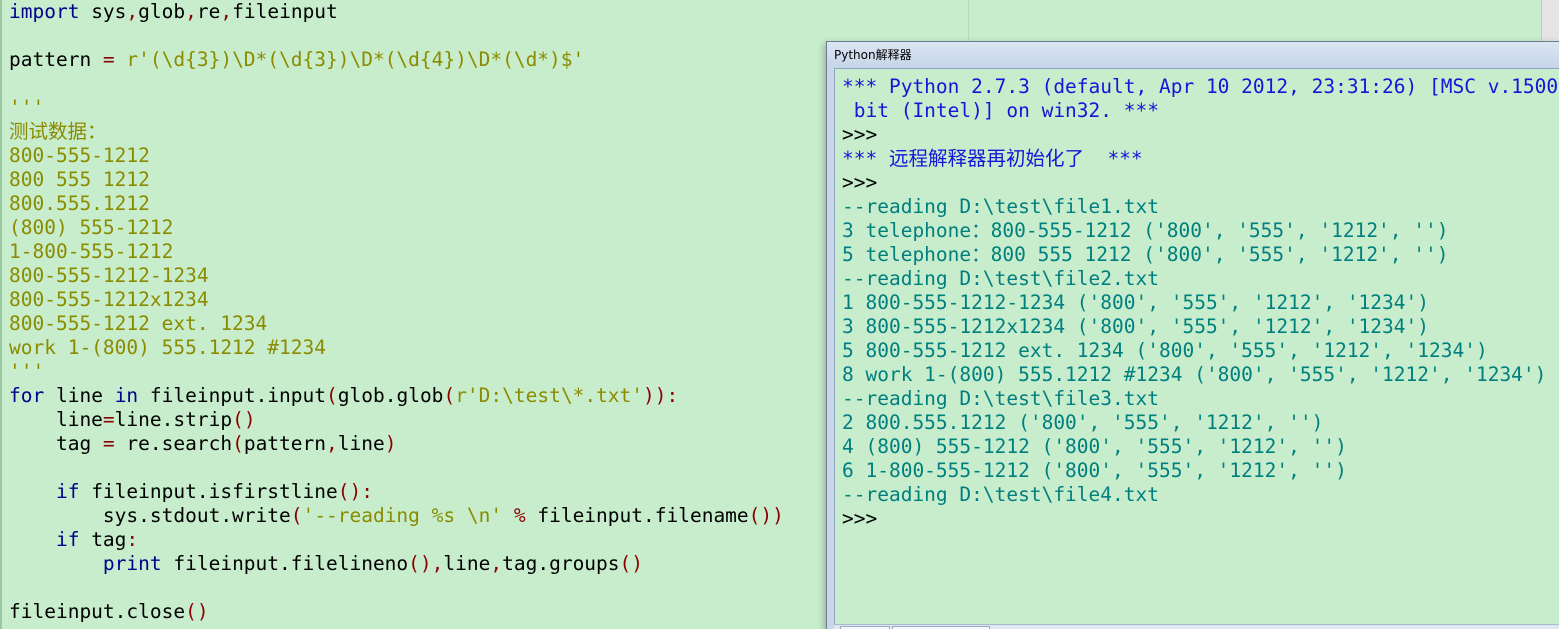  I want to click on code-token: print, so click(132, 563).